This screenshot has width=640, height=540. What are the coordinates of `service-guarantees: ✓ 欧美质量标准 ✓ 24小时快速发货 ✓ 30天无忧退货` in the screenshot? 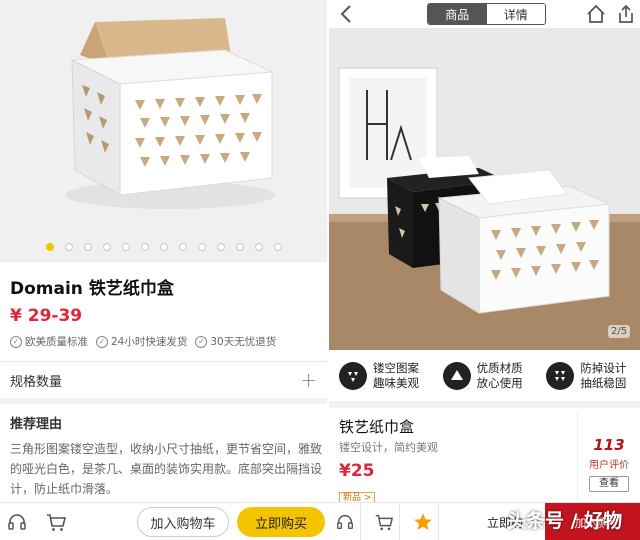 It's located at (143, 341).